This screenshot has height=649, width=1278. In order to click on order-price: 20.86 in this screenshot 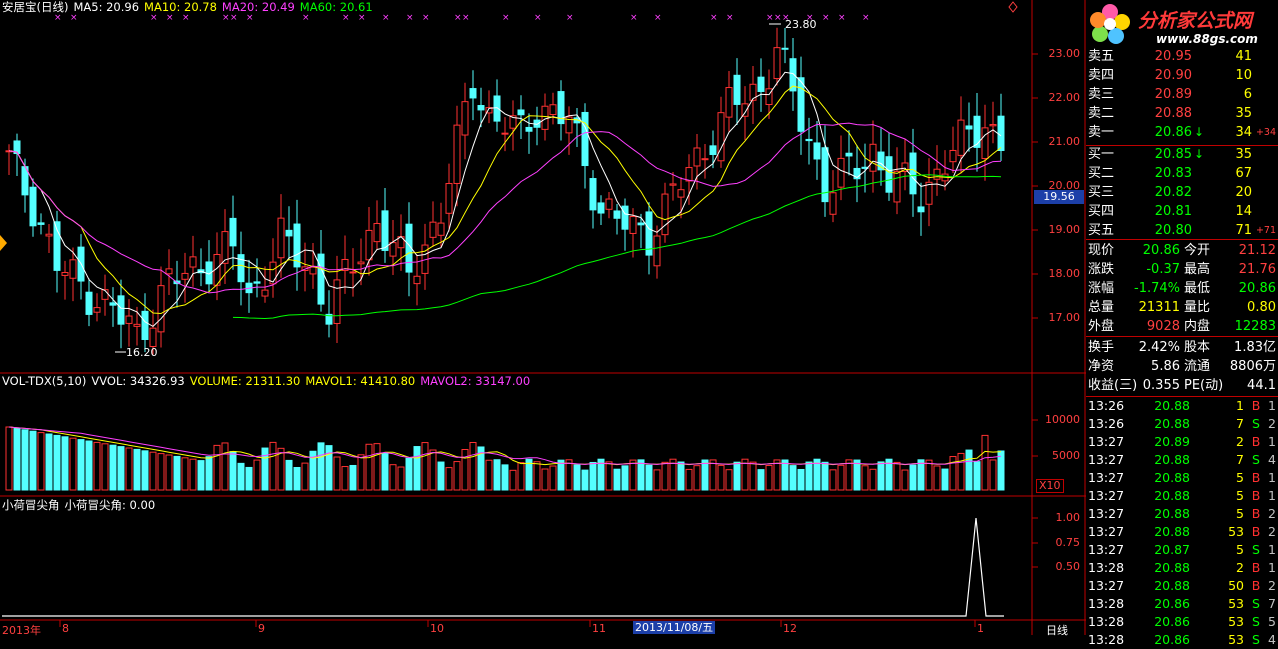, I will do `click(1173, 132)`.